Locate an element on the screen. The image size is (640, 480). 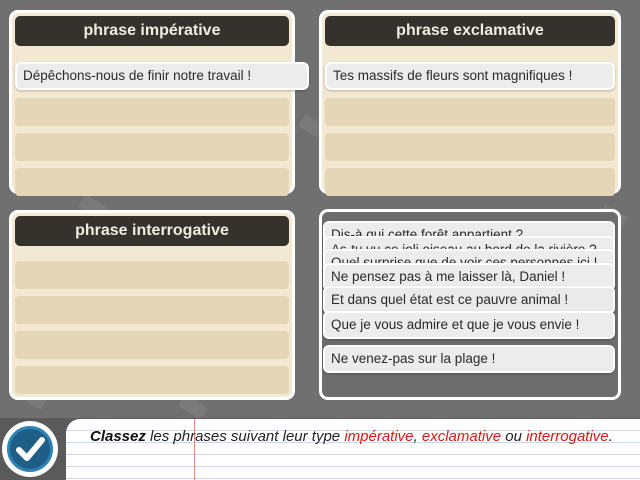
sentence-card: Dépêchons-nous de finir notre travail ! is located at coordinates (162, 76).